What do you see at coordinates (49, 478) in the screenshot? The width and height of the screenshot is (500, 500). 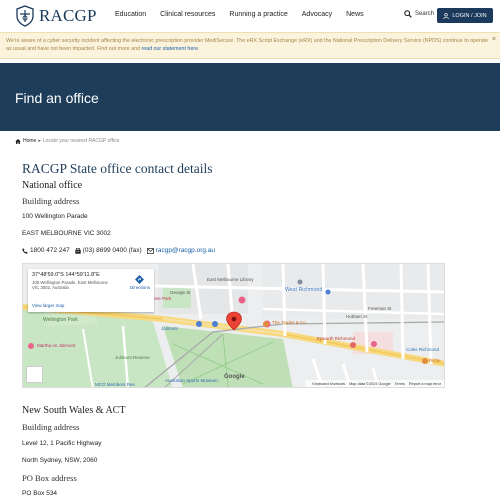 I see `nsw-po-heading: PO Box address` at bounding box center [49, 478].